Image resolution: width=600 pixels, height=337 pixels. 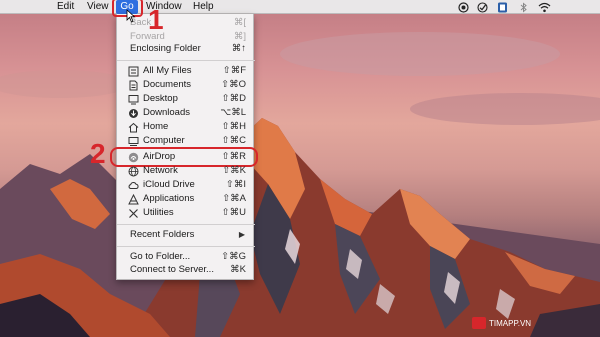 I want to click on submenu-arrow-icon: ▶, so click(x=241, y=234).